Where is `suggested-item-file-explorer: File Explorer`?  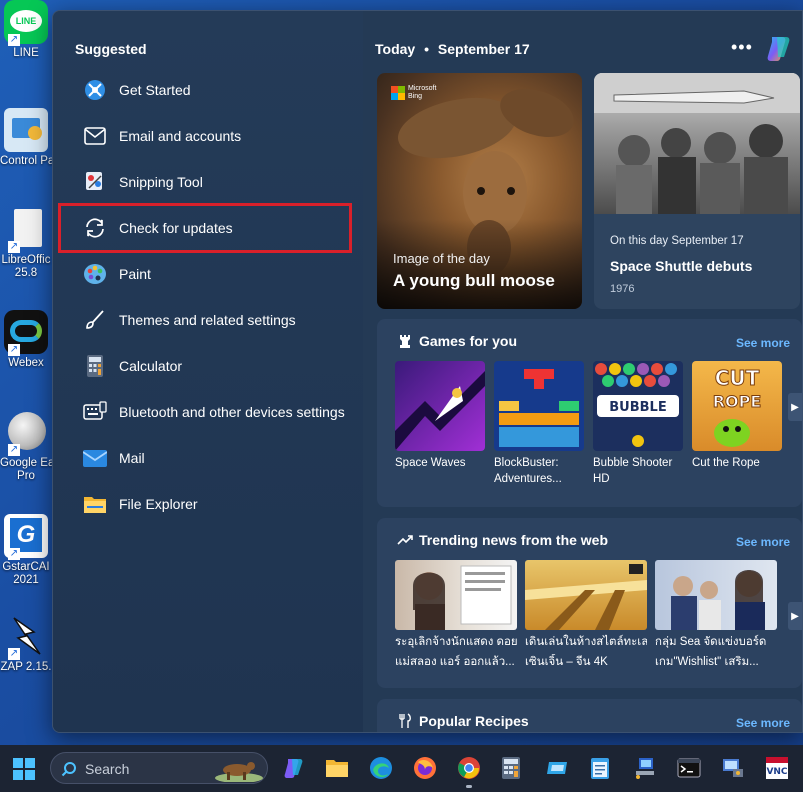
suggested-item-file-explorer: File Explorer is located at coordinates (218, 504).